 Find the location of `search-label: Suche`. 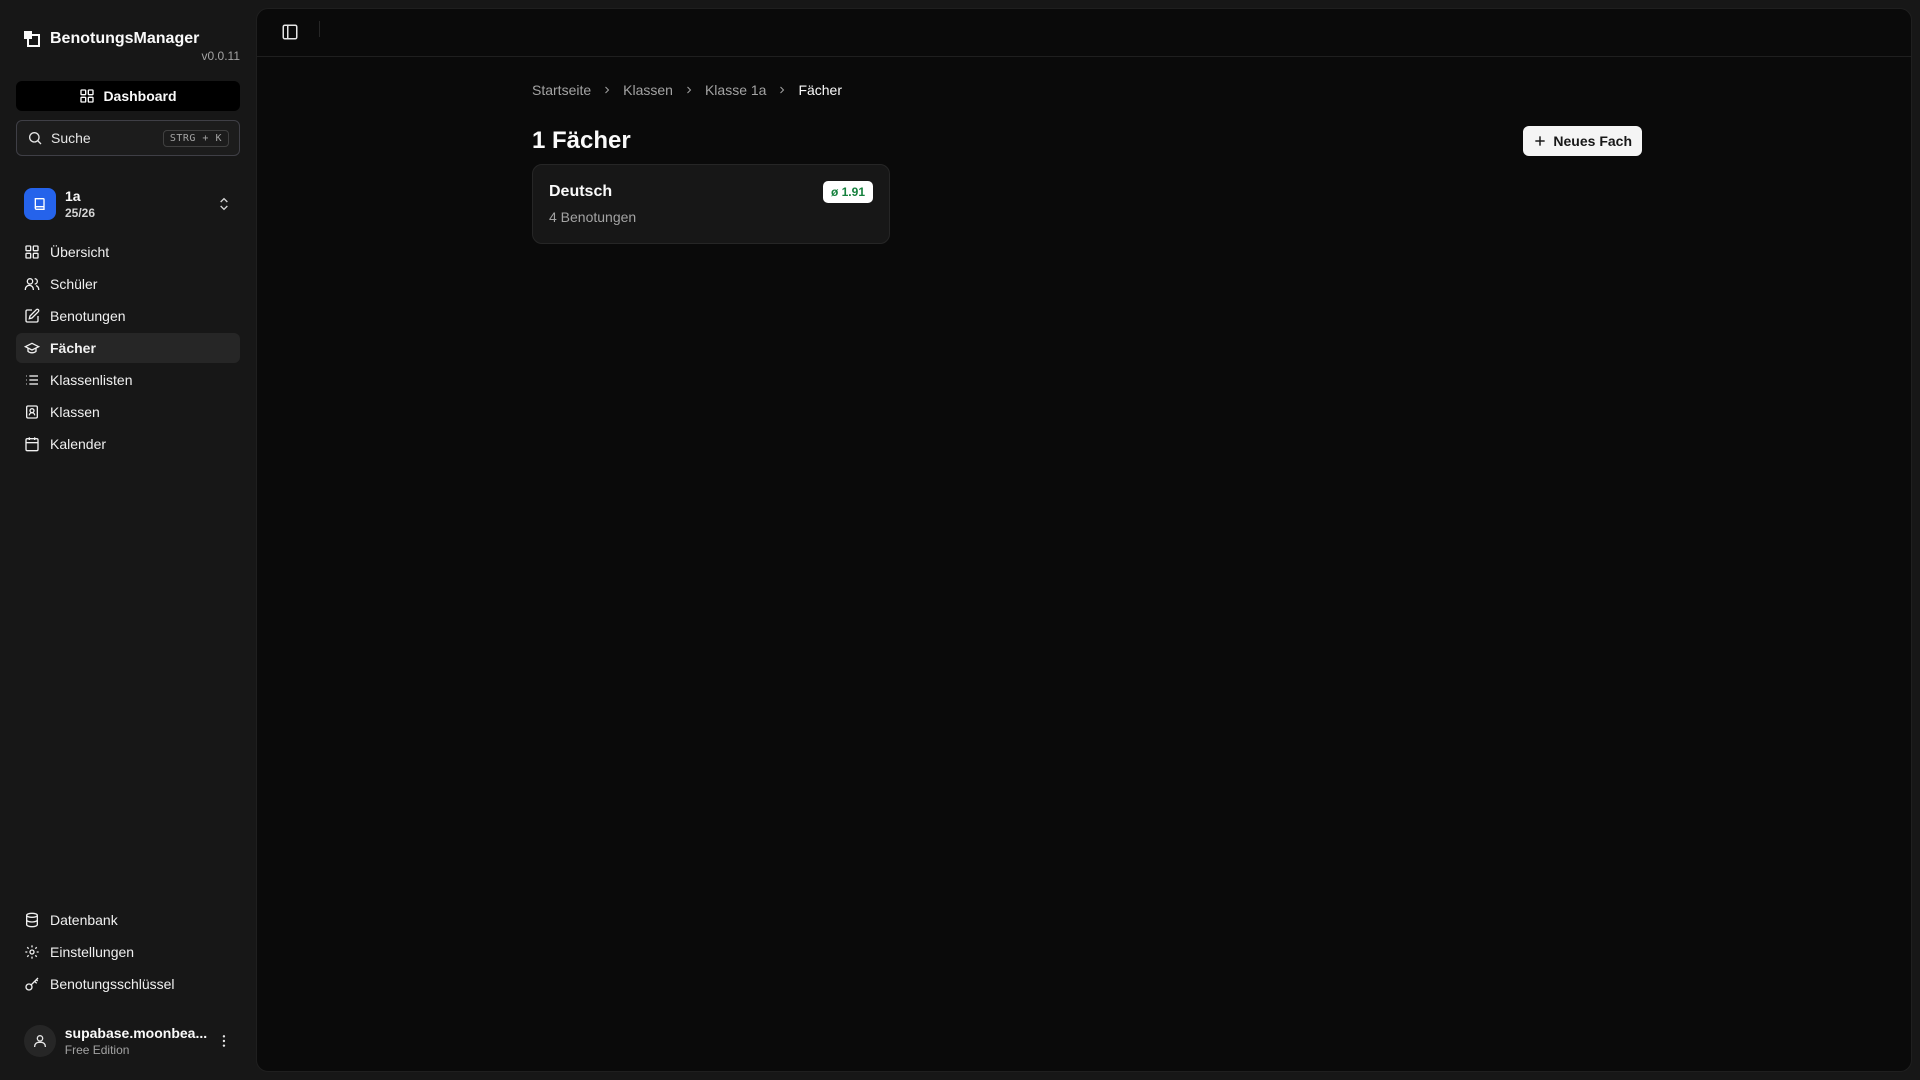

search-label: Suche is located at coordinates (71, 138).